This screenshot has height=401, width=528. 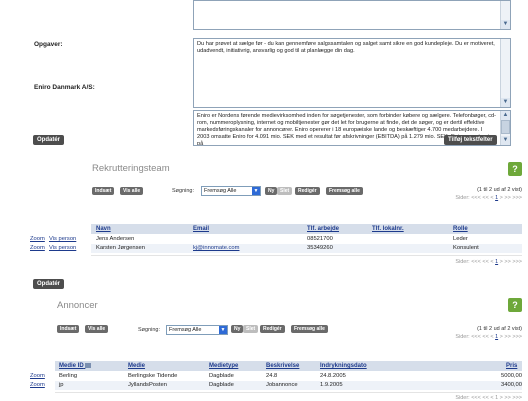 What do you see at coordinates (136, 366) in the screenshot?
I see `col-medie: Medie` at bounding box center [136, 366].